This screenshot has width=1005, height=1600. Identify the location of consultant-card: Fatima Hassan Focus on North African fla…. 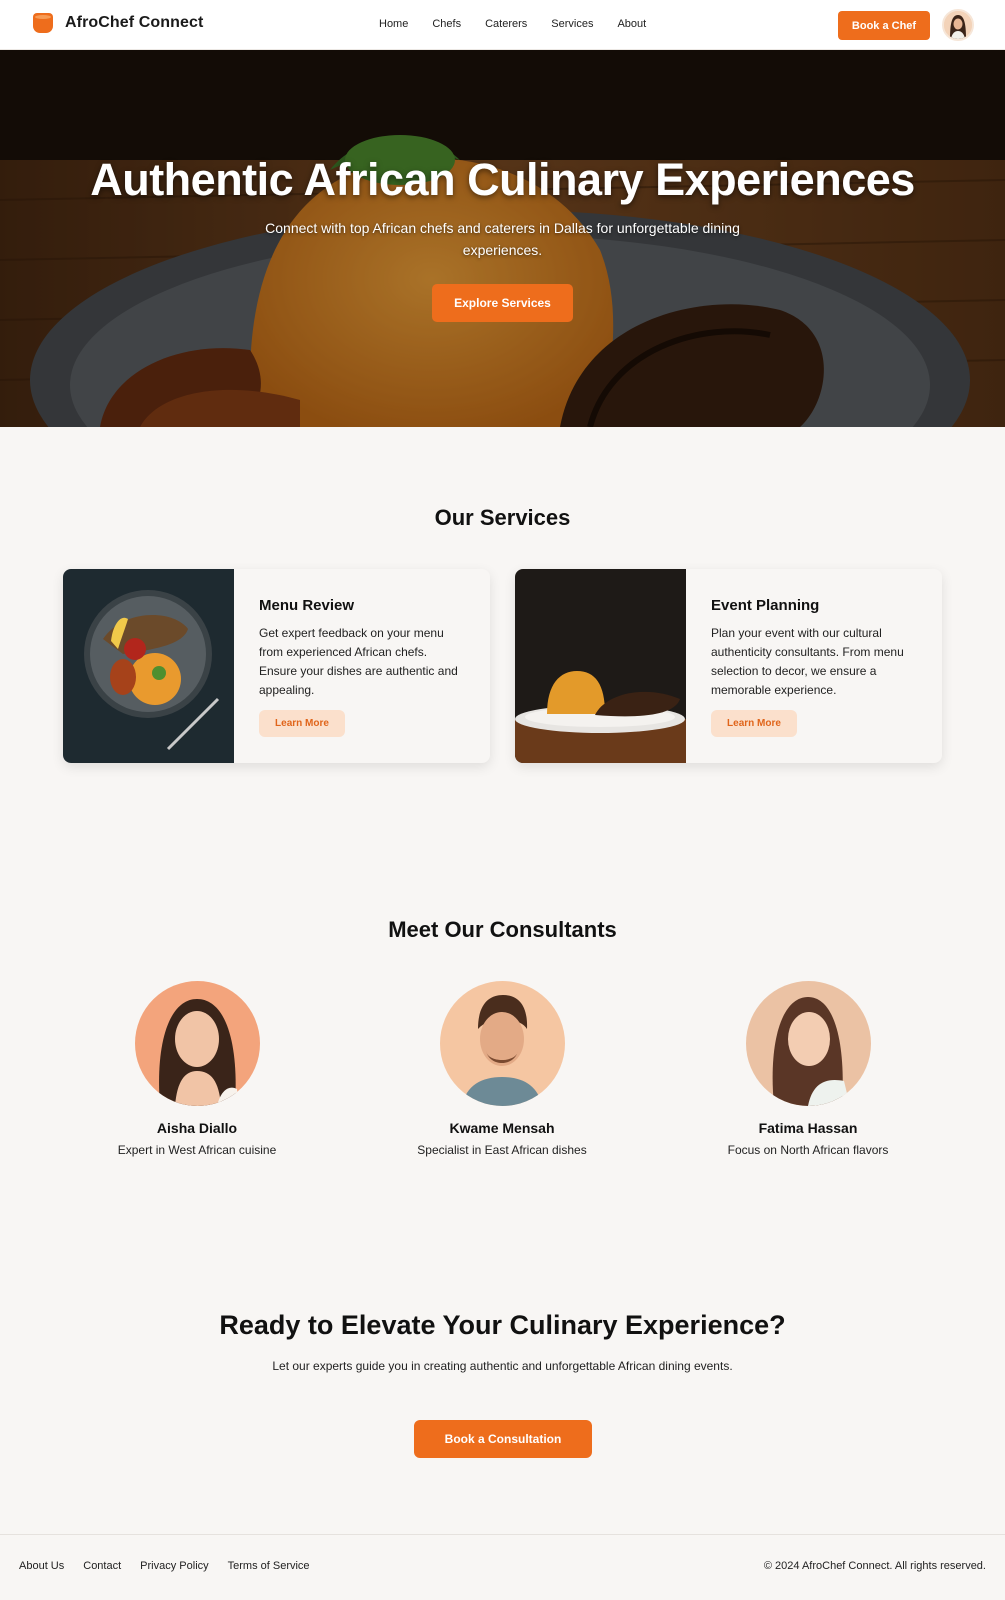
(808, 1069).